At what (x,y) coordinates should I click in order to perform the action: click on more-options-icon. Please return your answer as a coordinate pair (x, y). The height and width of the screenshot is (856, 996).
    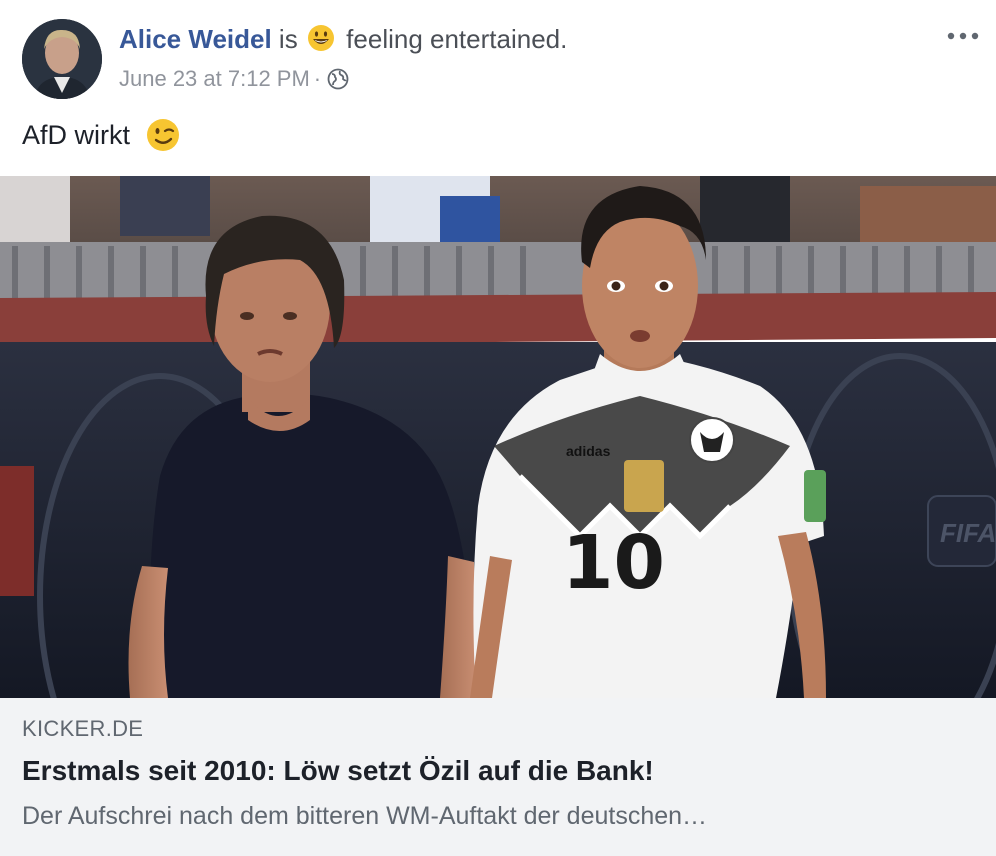
    Looking at the image, I should click on (964, 36).